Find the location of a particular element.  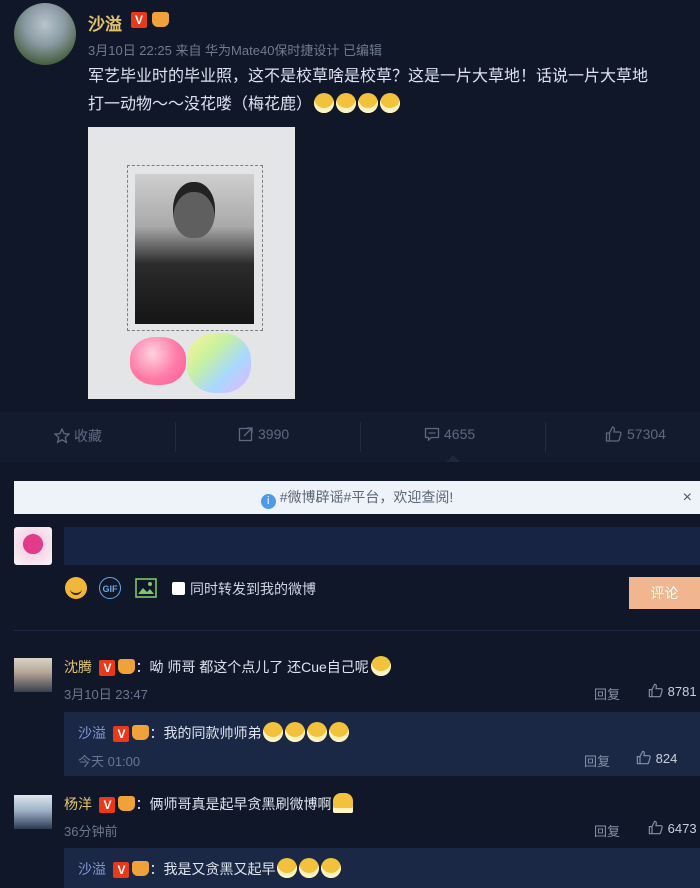

also-repost-label: 同时转发到我的微博 is located at coordinates (253, 589).